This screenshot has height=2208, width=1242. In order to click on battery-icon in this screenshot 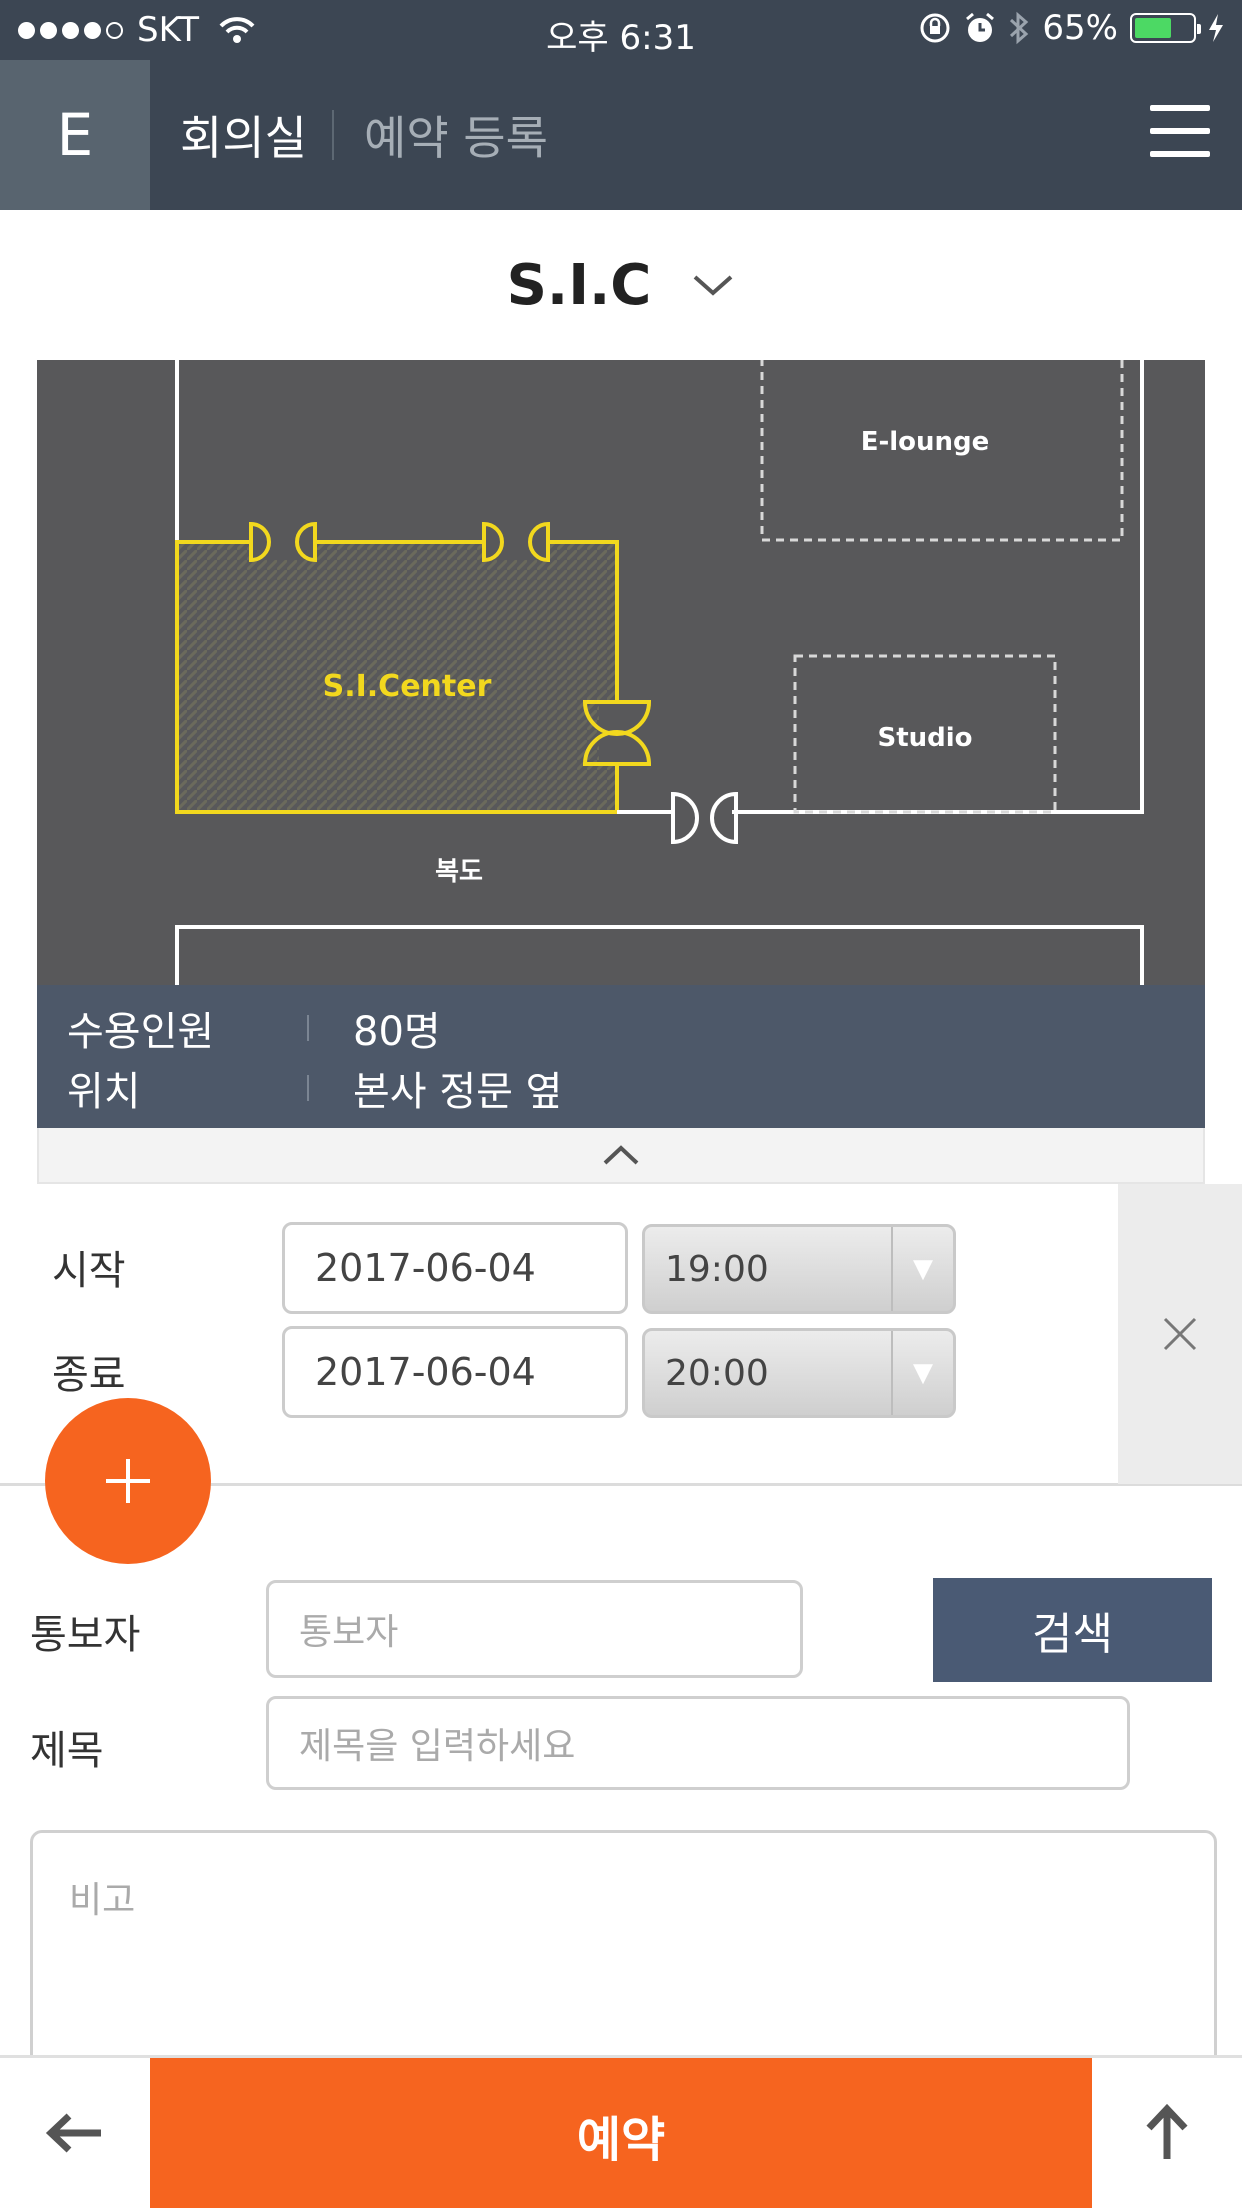, I will do `click(1165, 28)`.